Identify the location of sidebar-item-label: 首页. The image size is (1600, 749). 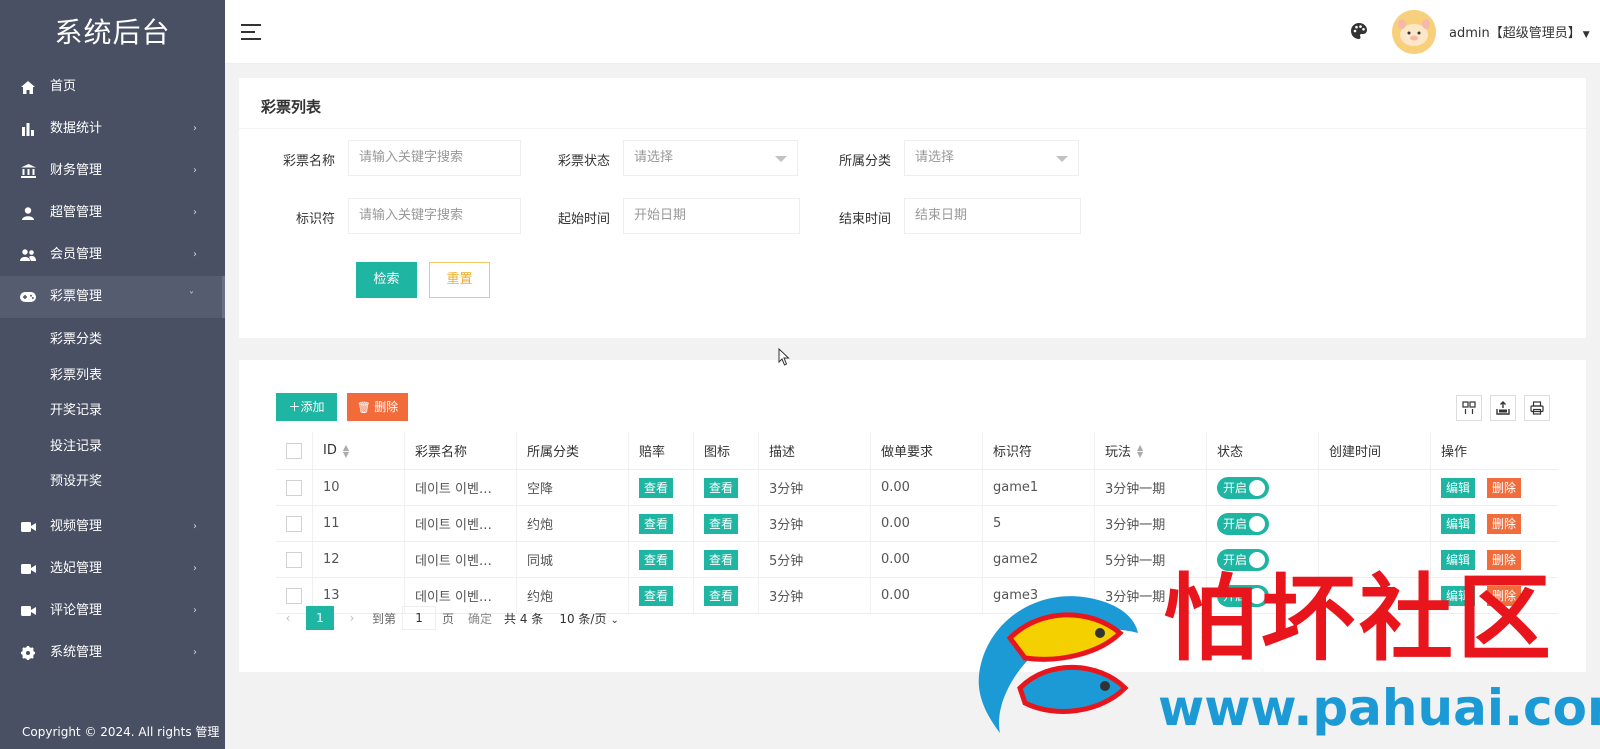
(63, 86).